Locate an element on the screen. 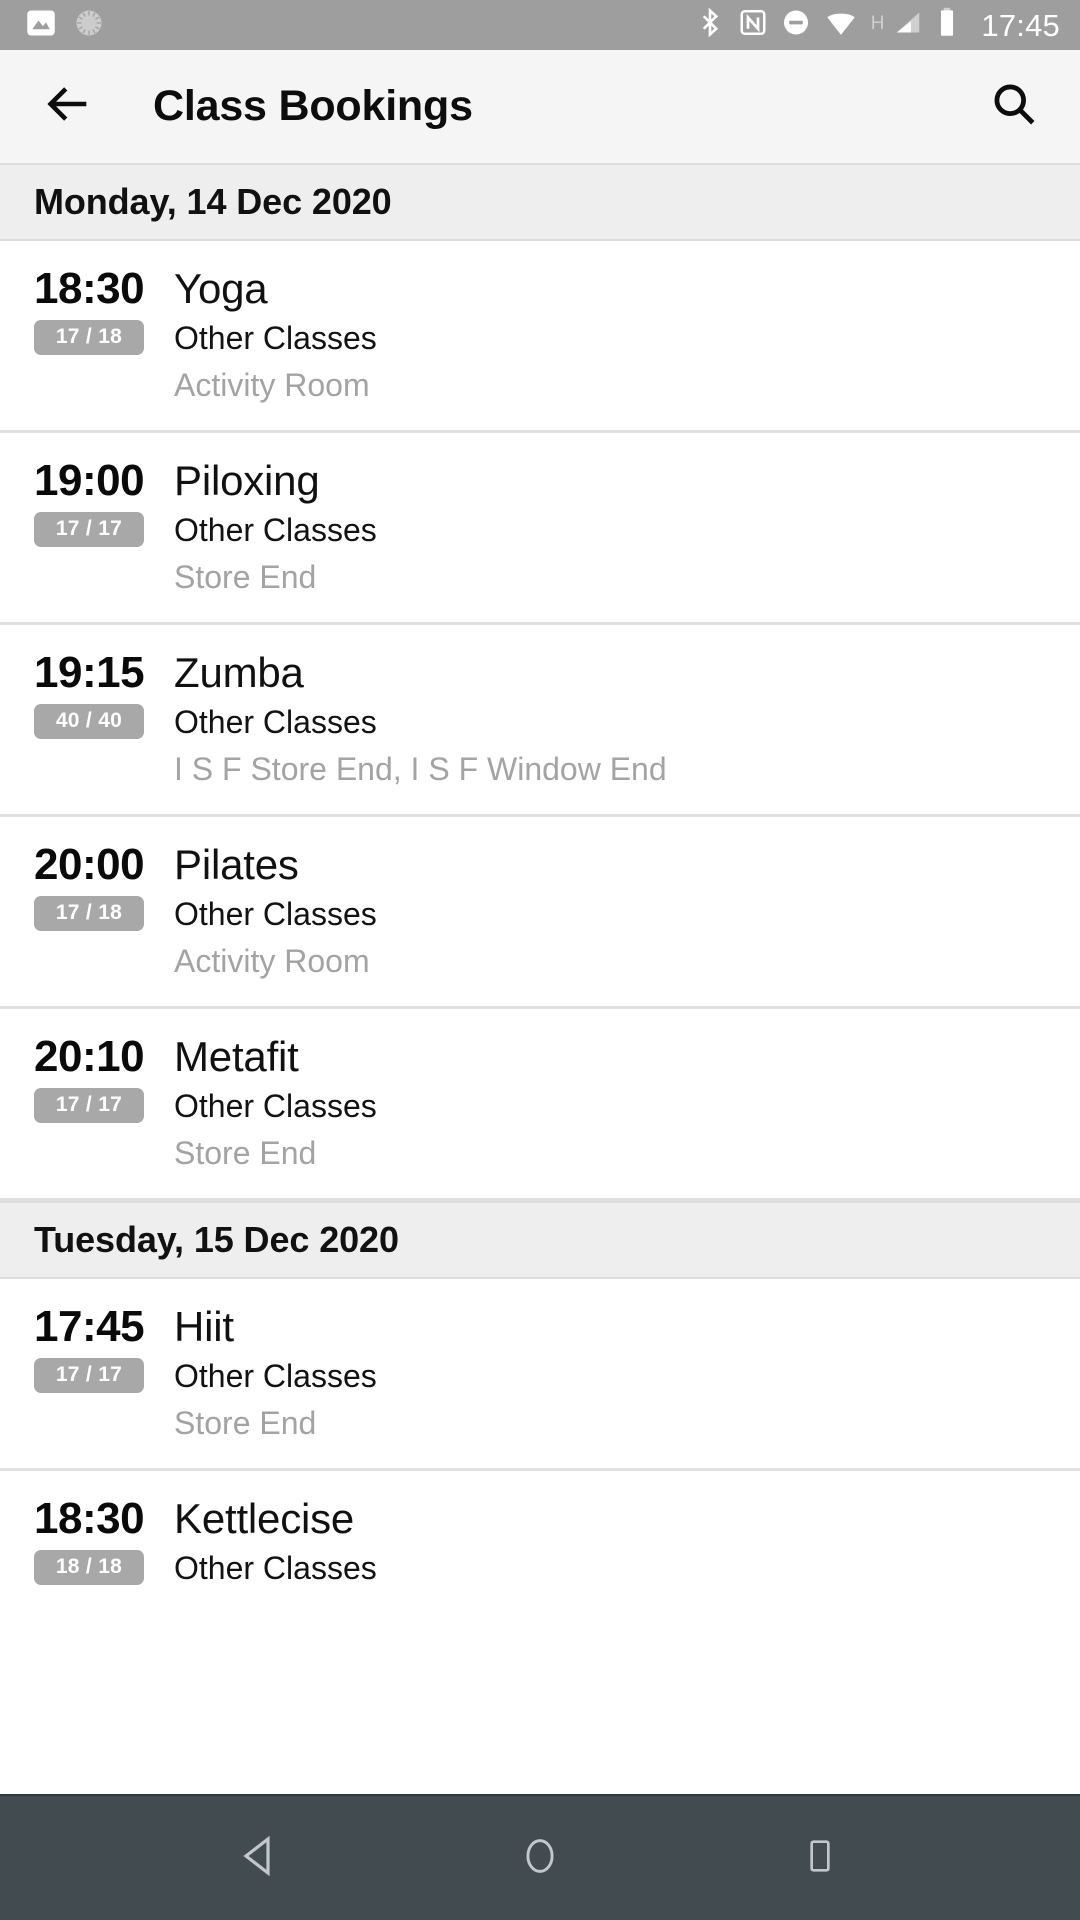 The height and width of the screenshot is (1920, 1080). recents-nav-button is located at coordinates (820, 1858).